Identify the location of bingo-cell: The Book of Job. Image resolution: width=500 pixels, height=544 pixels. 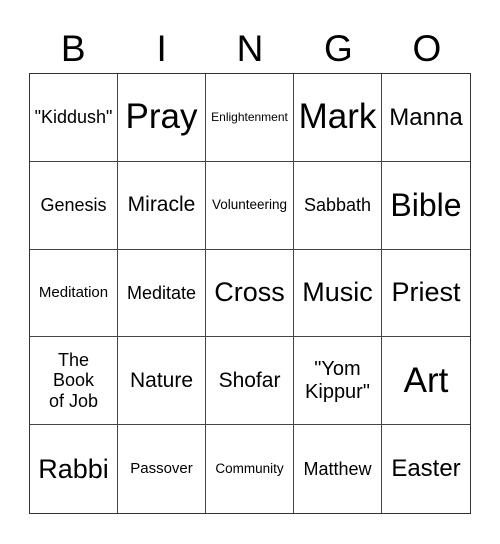
(74, 381).